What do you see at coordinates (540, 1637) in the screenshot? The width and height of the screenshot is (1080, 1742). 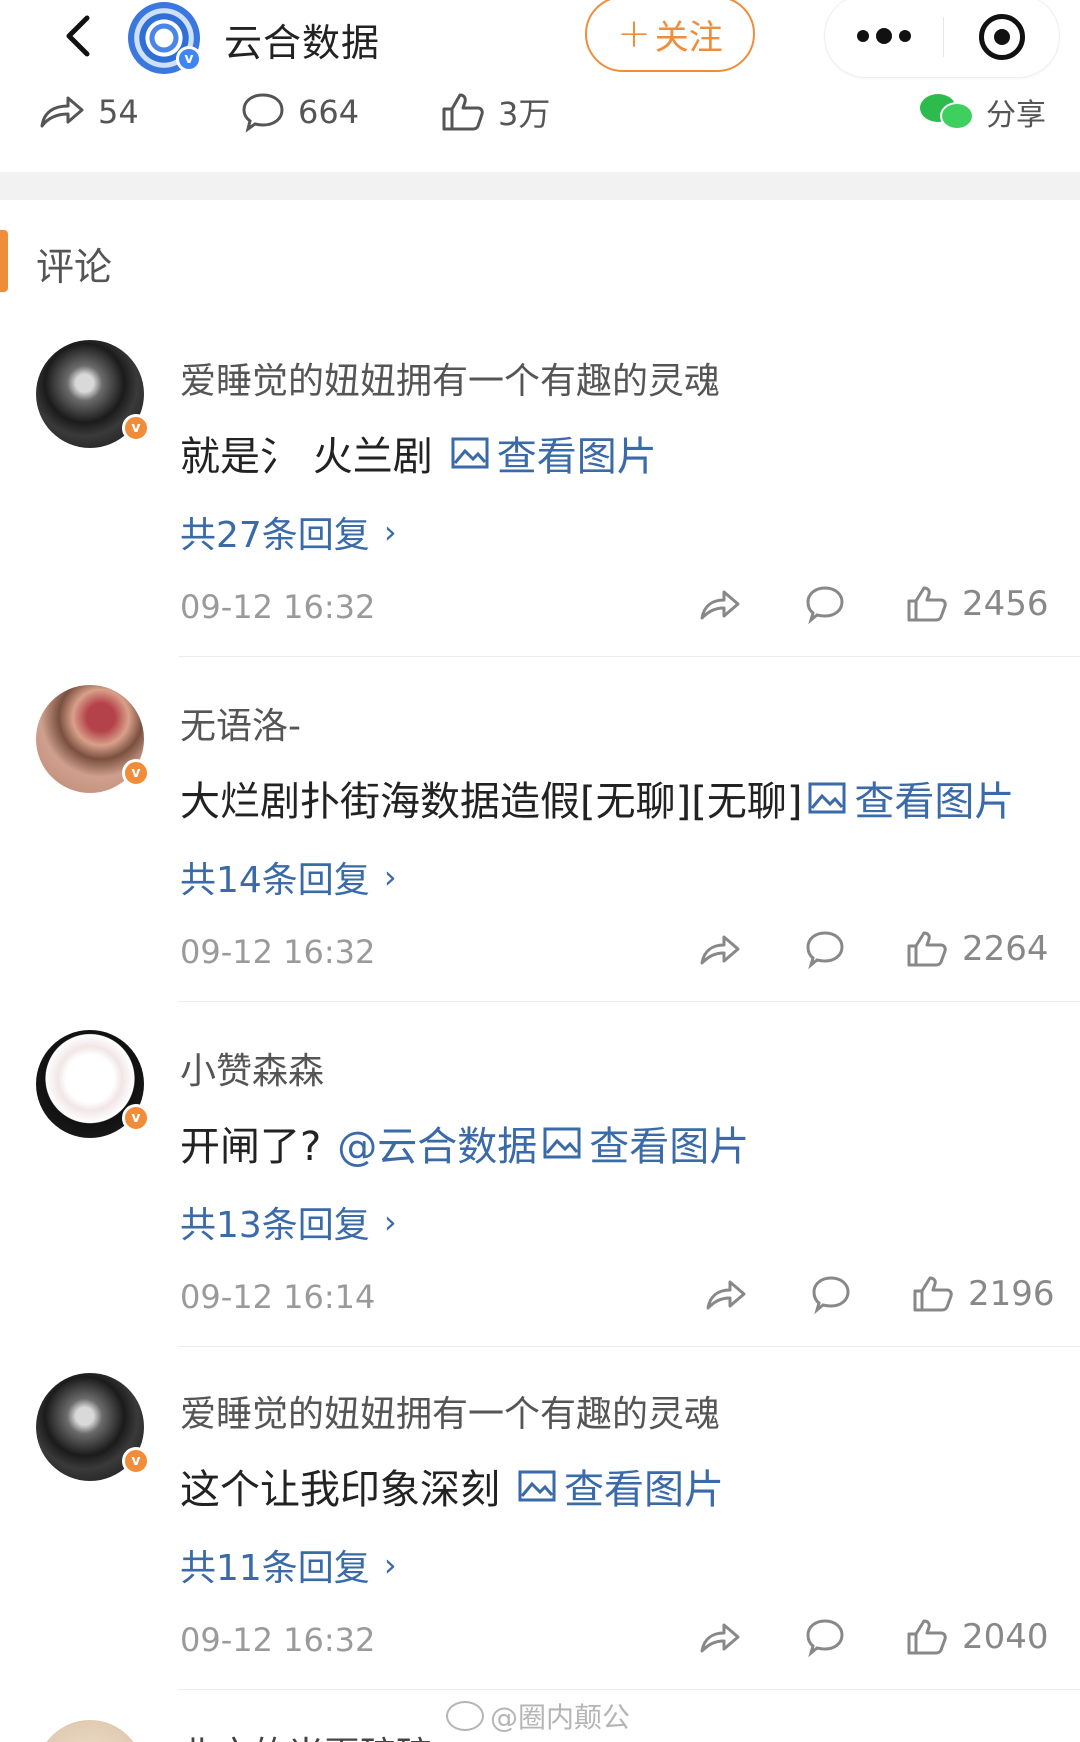 I see `comment-actions: 2040` at bounding box center [540, 1637].